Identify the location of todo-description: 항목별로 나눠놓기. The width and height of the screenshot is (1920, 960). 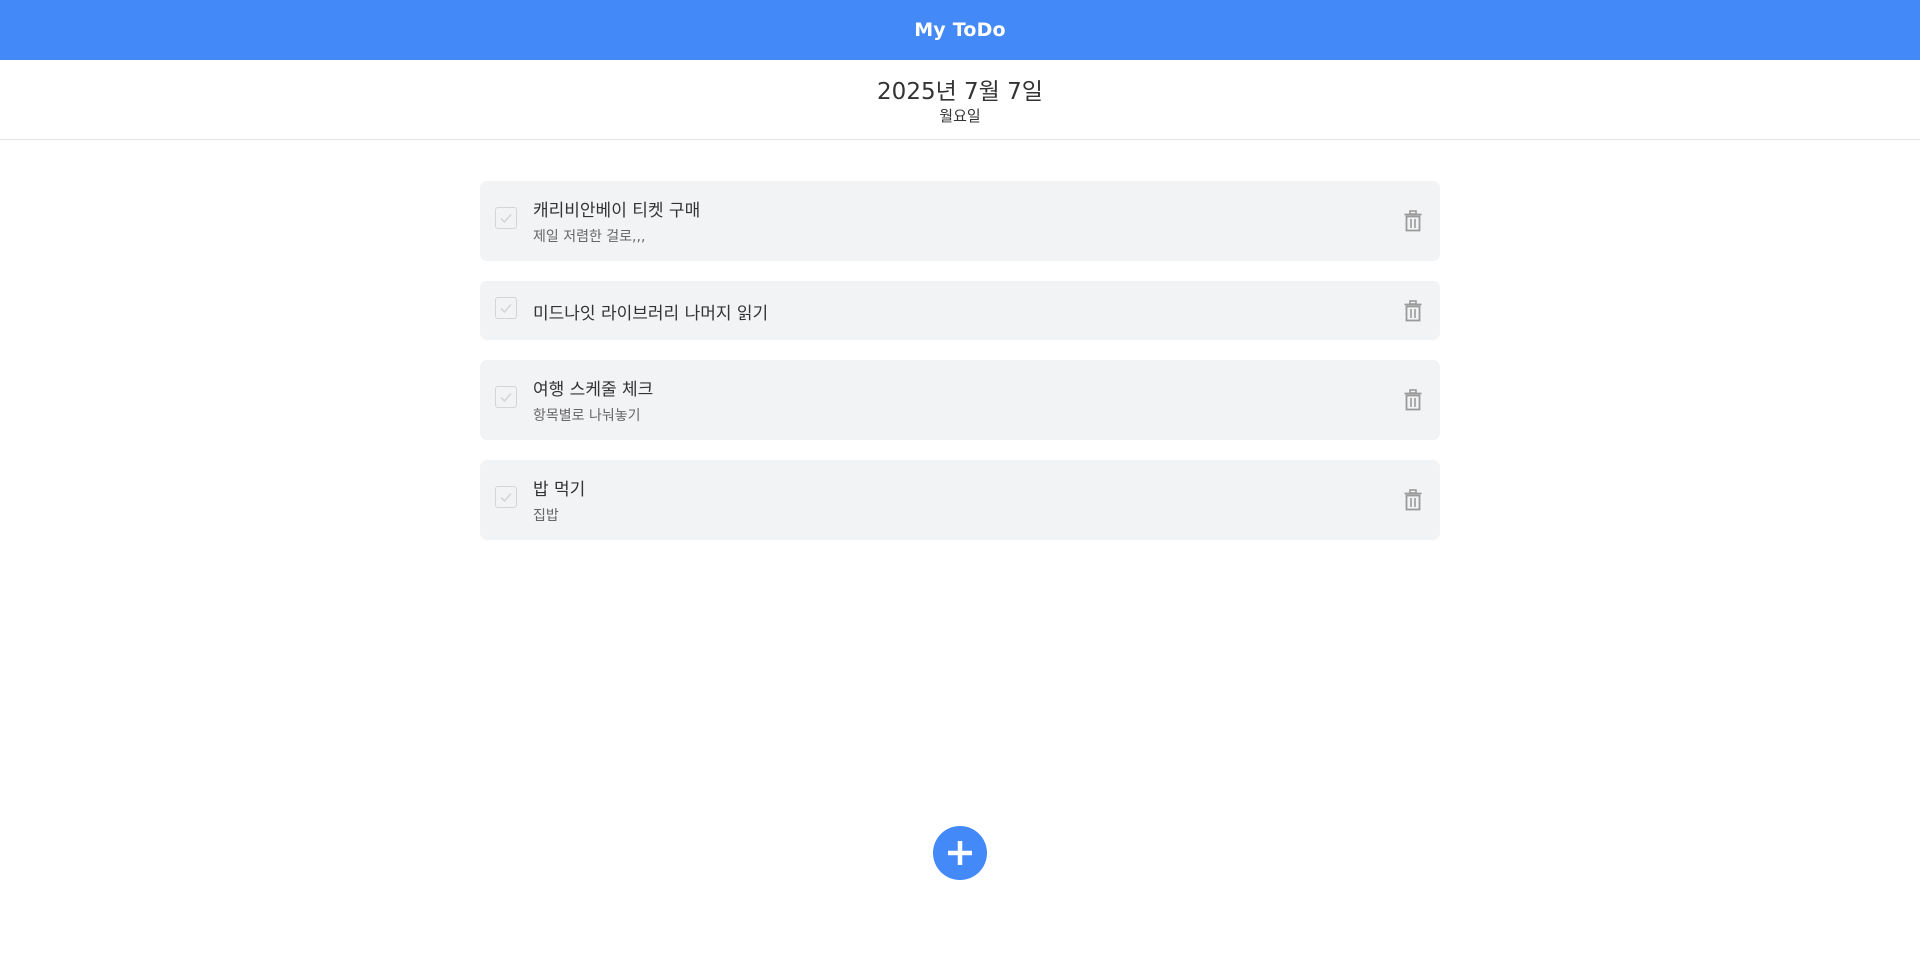
(587, 416).